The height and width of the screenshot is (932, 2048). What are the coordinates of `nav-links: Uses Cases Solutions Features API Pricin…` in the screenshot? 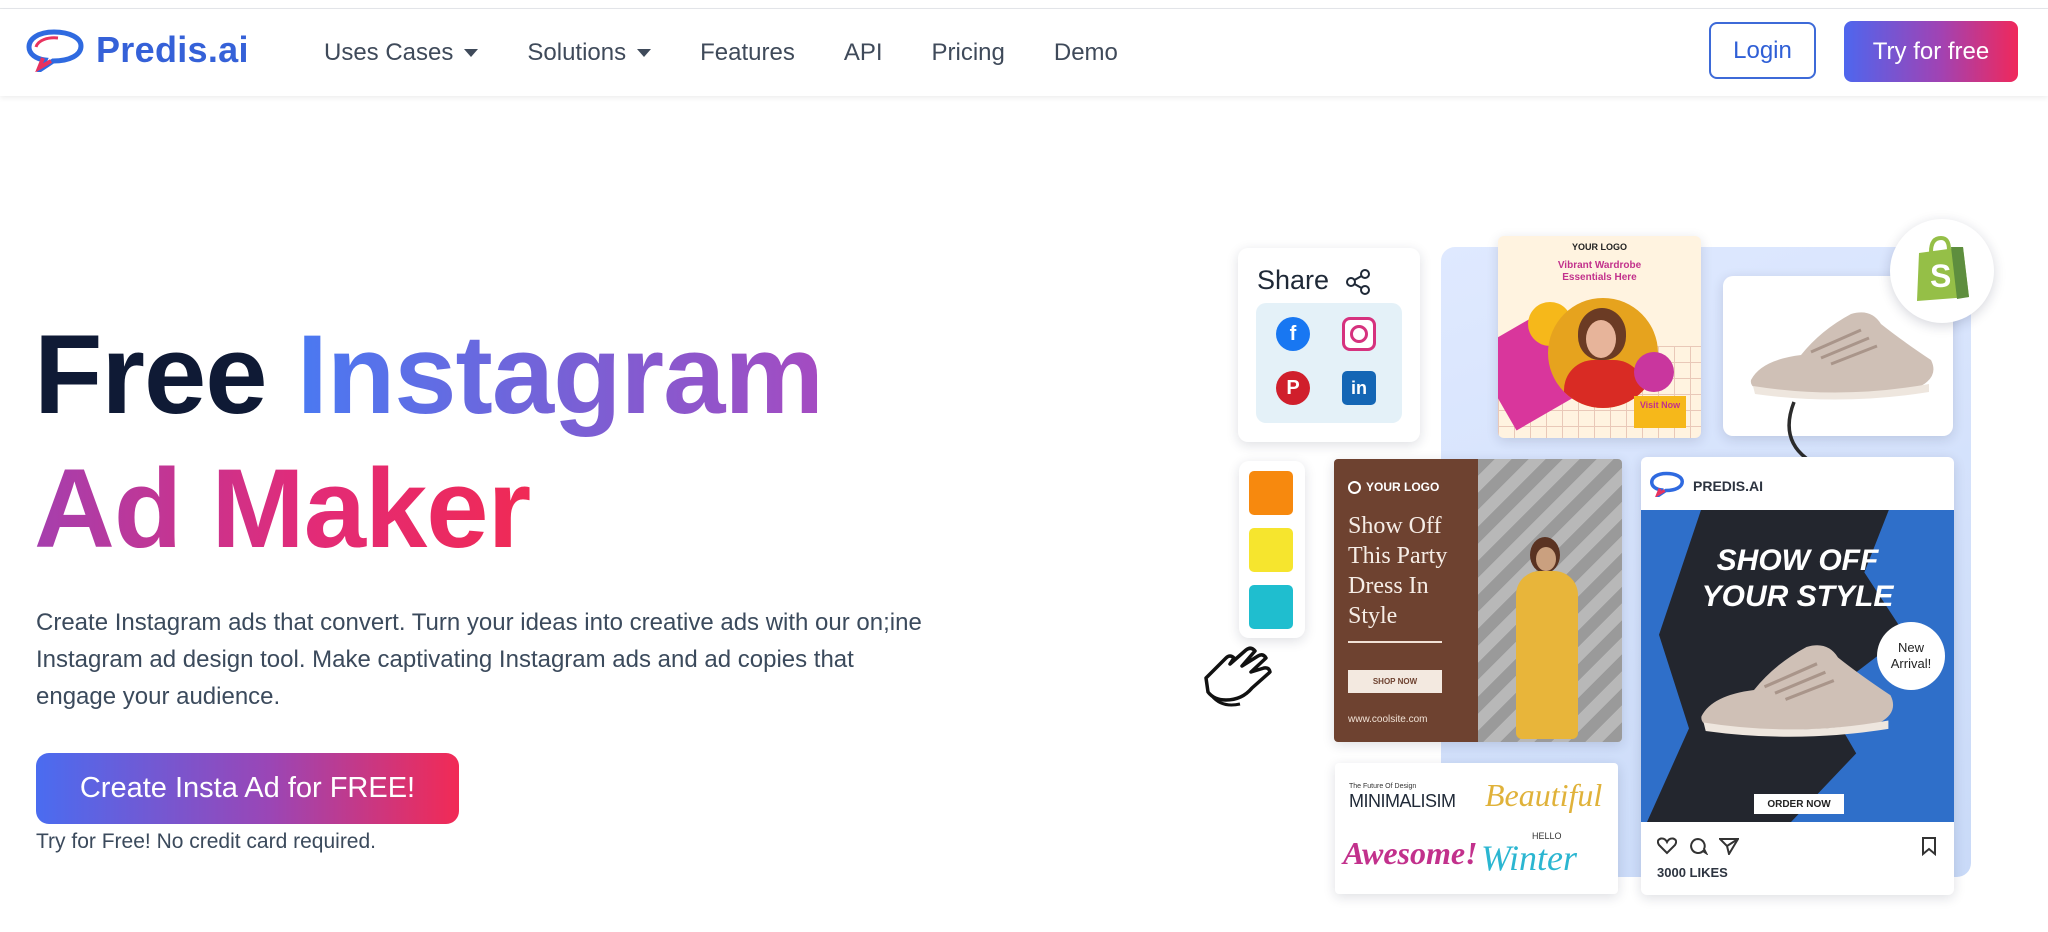 It's located at (745, 52).